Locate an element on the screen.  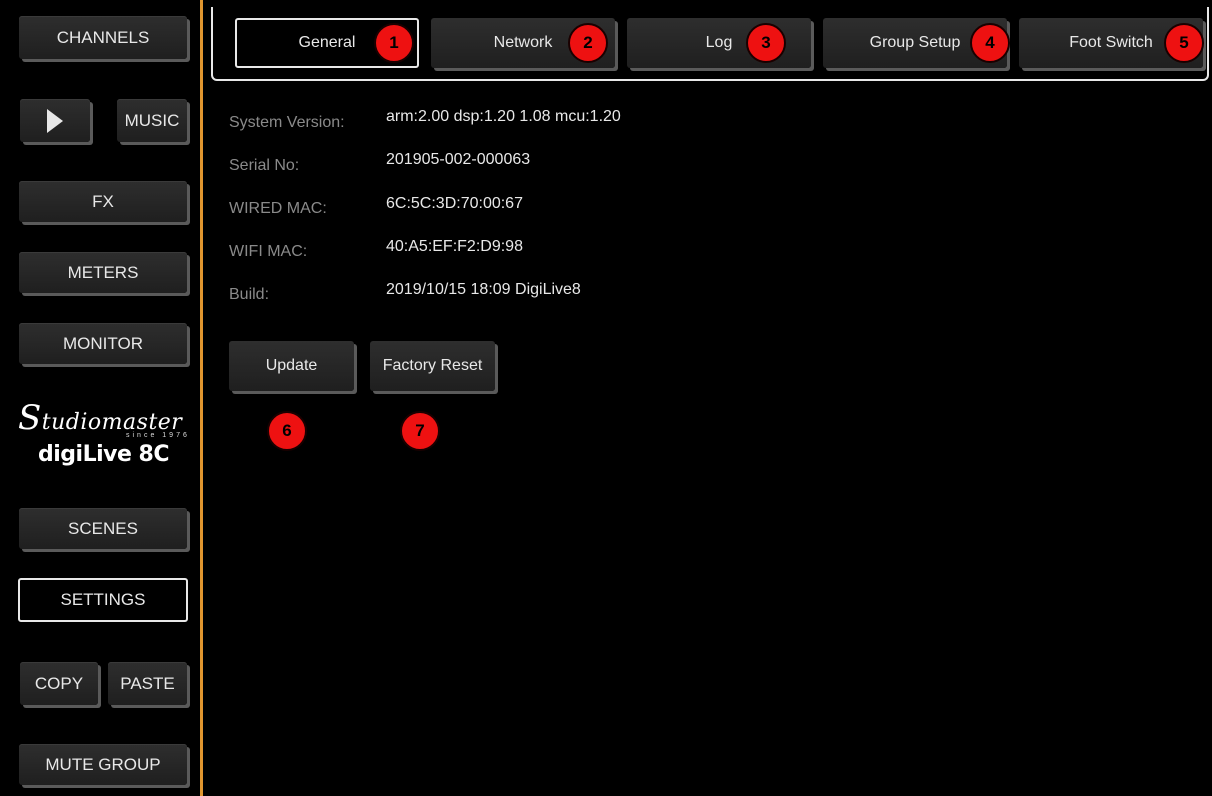
callout-badge: 3 is located at coordinates (766, 43).